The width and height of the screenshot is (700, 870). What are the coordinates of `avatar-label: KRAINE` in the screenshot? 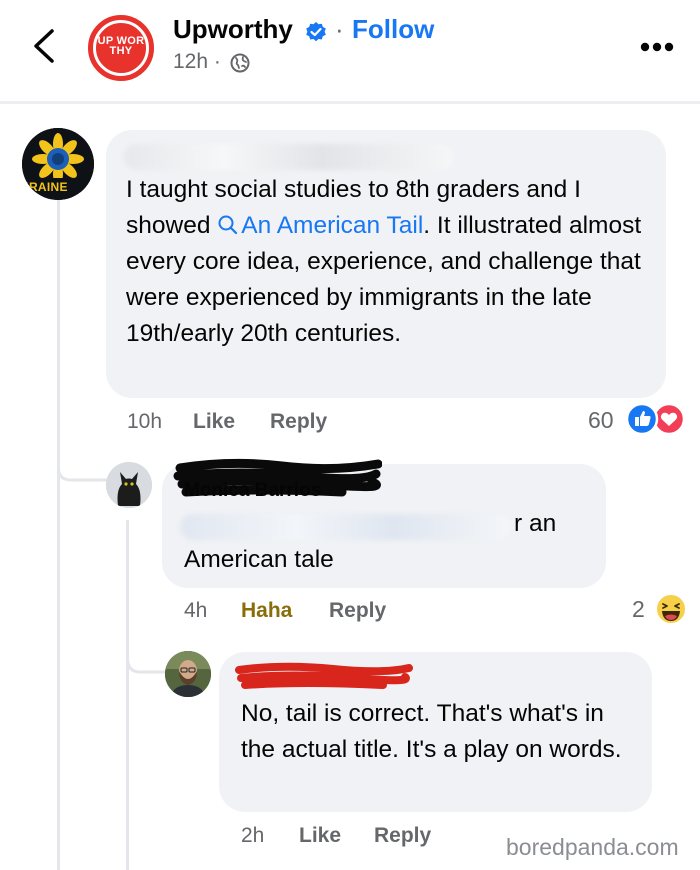 It's located at (45, 187).